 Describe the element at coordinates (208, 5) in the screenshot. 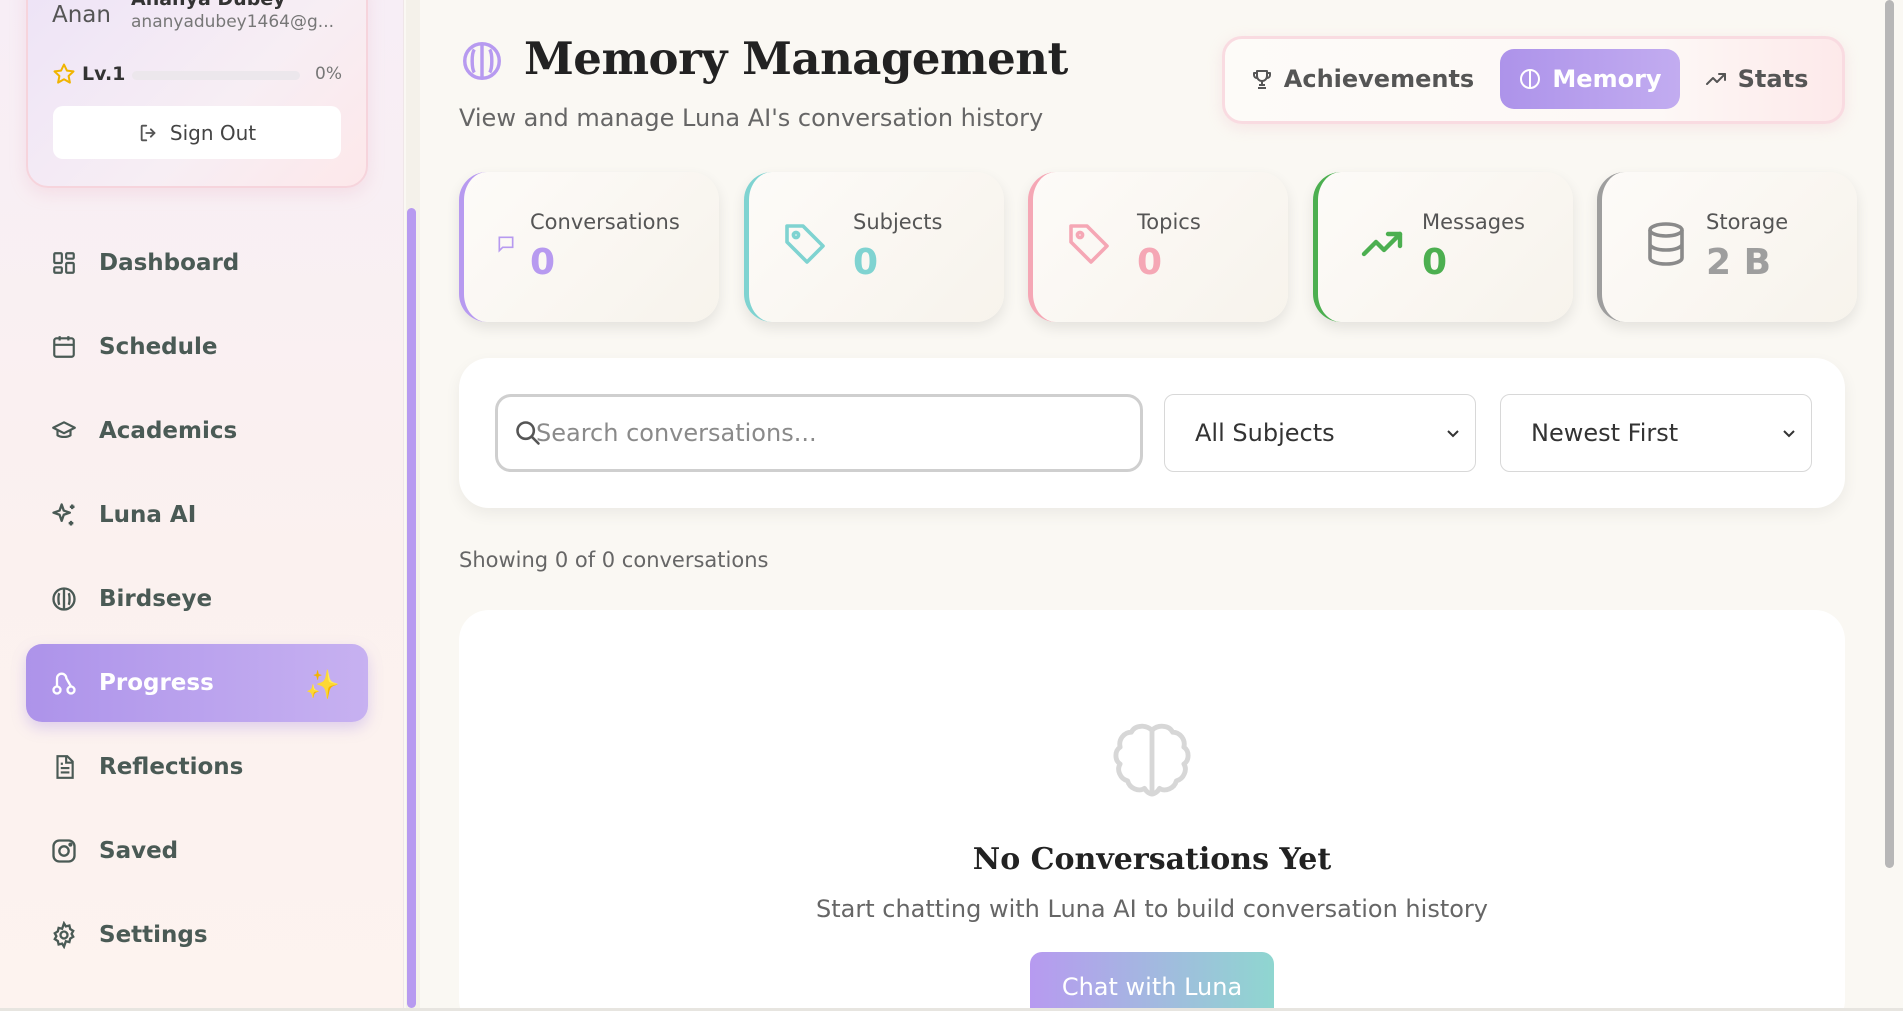

I see `user-name: Ananya Dubey` at that location.